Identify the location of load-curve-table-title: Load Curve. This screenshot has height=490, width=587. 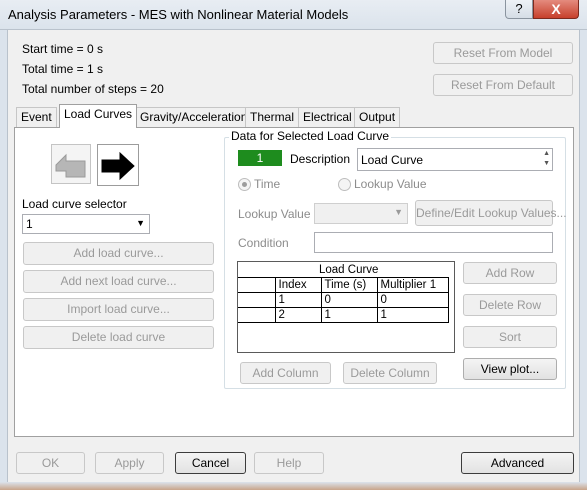
(349, 270).